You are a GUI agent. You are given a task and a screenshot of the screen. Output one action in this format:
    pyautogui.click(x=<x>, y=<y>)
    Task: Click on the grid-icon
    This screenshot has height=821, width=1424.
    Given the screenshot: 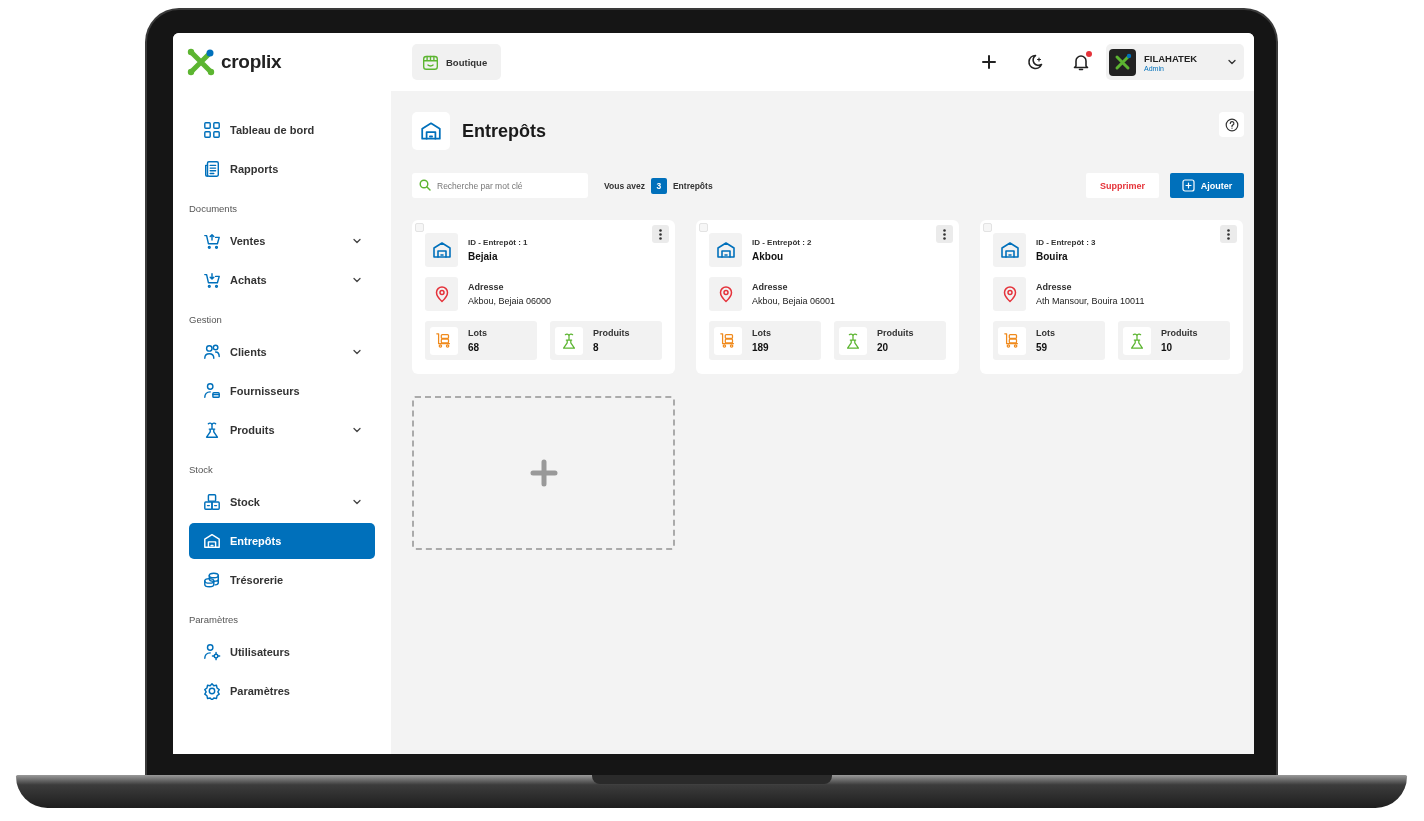 What is the action you would take?
    pyautogui.click(x=212, y=130)
    